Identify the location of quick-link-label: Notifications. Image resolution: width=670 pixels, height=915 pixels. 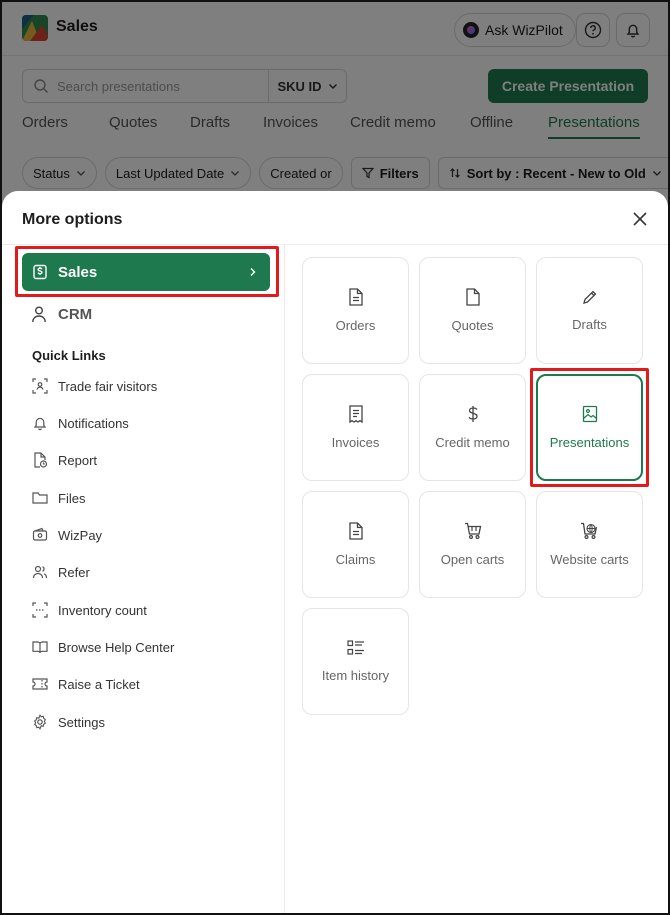
(93, 423).